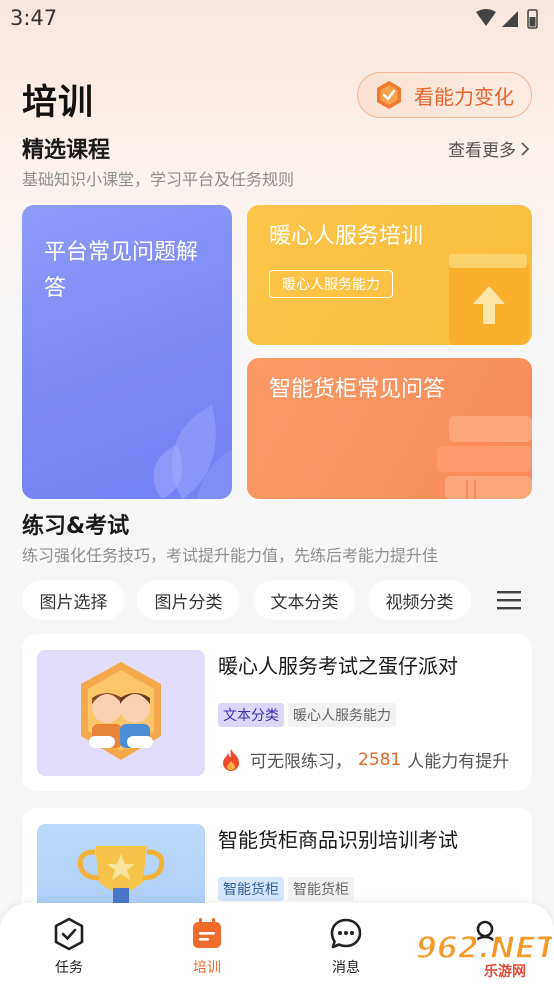 The height and width of the screenshot is (984, 554). I want to click on category-chips: 图片选择 图片分类 文本分类 视频分类, so click(288, 600).